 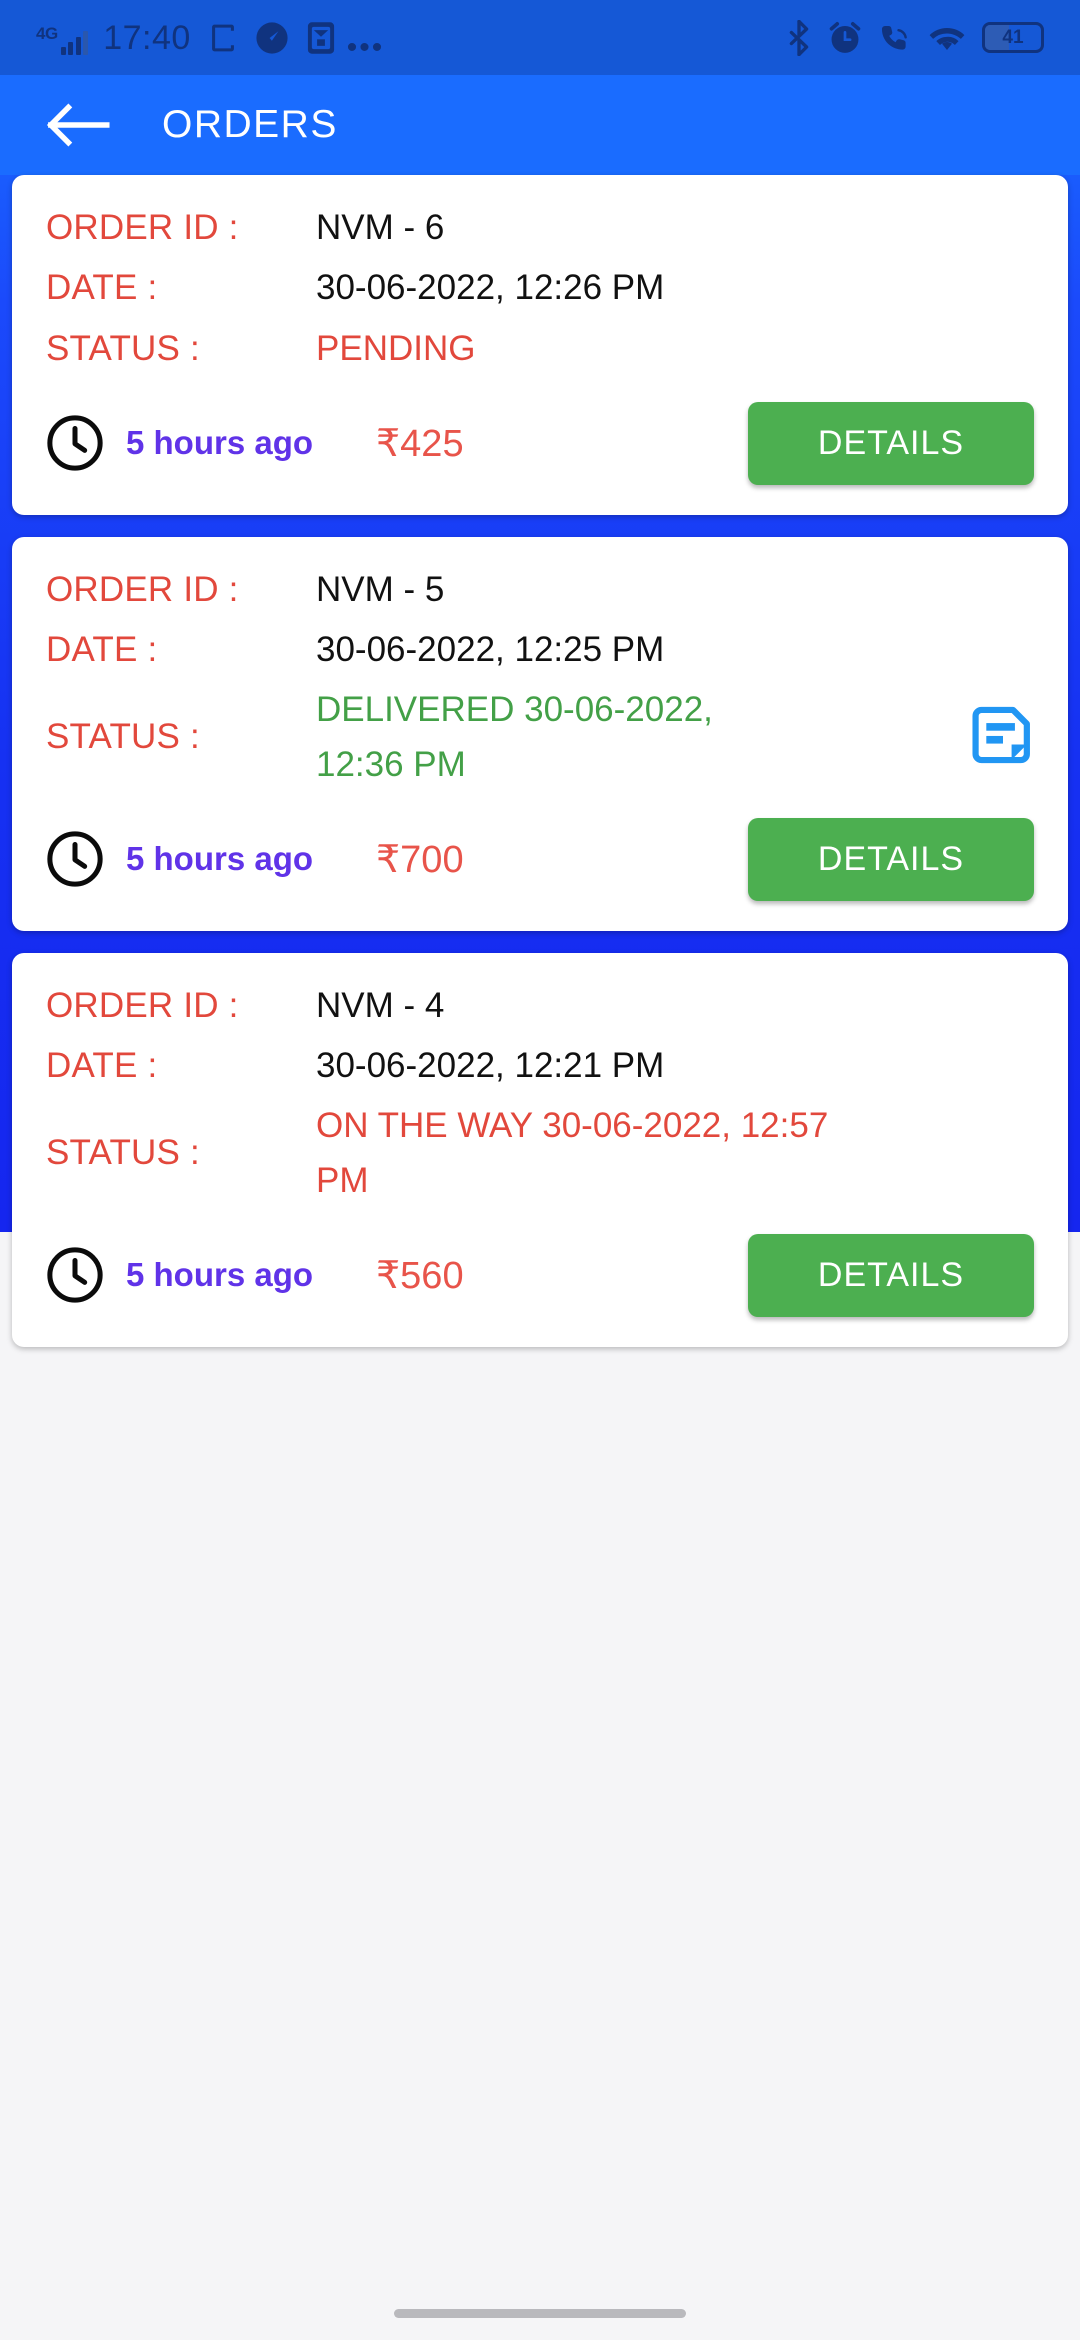 What do you see at coordinates (380, 589) in the screenshot?
I see `order-id-value: NVM - 5` at bounding box center [380, 589].